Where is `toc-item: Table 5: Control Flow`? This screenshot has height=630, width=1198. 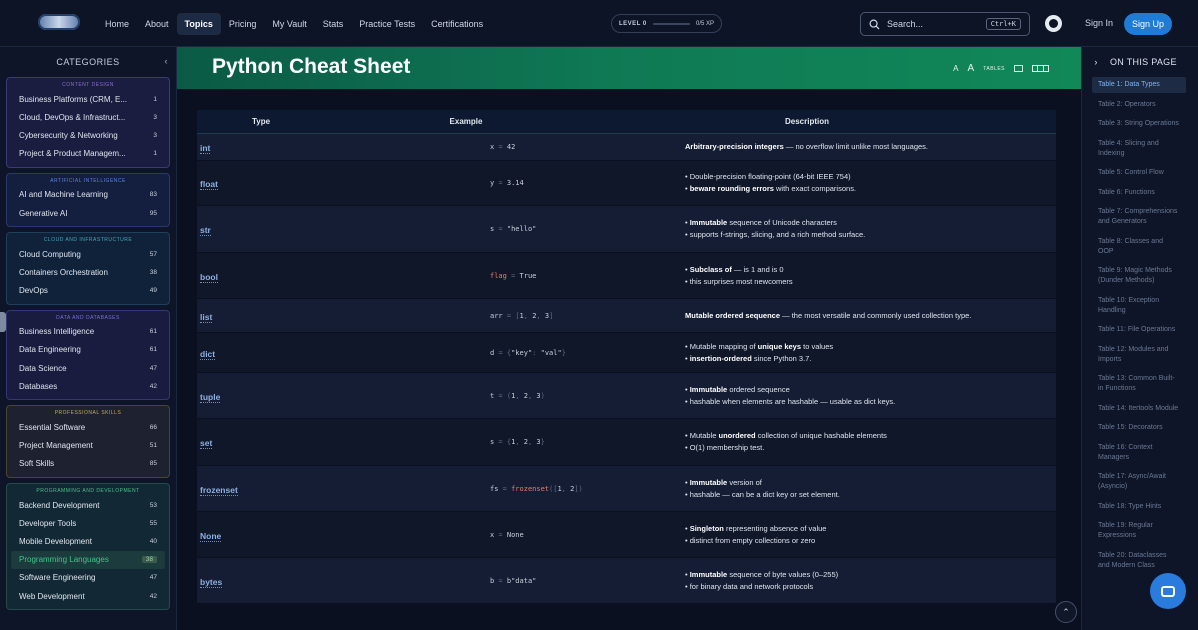
toc-item: Table 5: Control Flow is located at coordinates (1139, 173).